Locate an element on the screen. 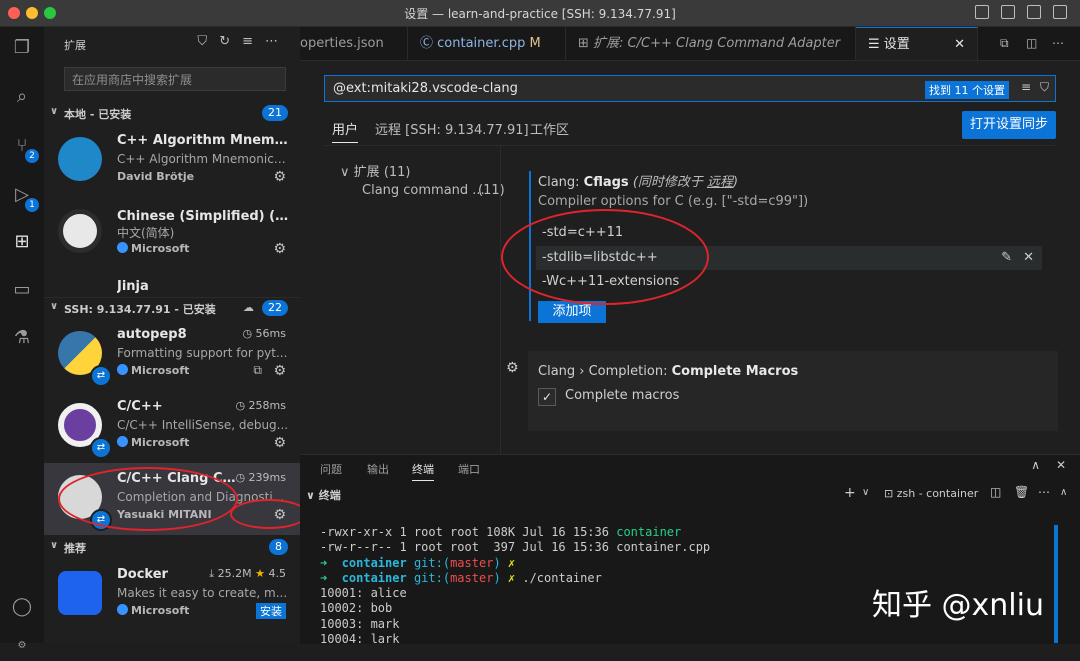 The width and height of the screenshot is (1080, 661). activity-bar: ❐ ⌕ ⑂ 2 ▷ 1 ⊞ ▭ ⚗ ◯ ⚙ is located at coordinates (22, 339).